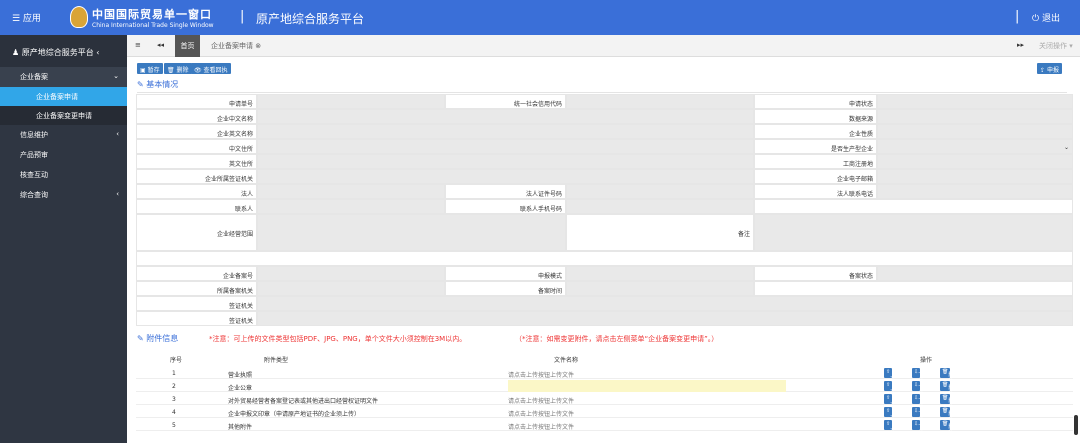 This screenshot has width=1080, height=443. Describe the element at coordinates (63, 135) in the screenshot. I see `sidebar-item-info-maintain: 信息维护 ‹` at that location.